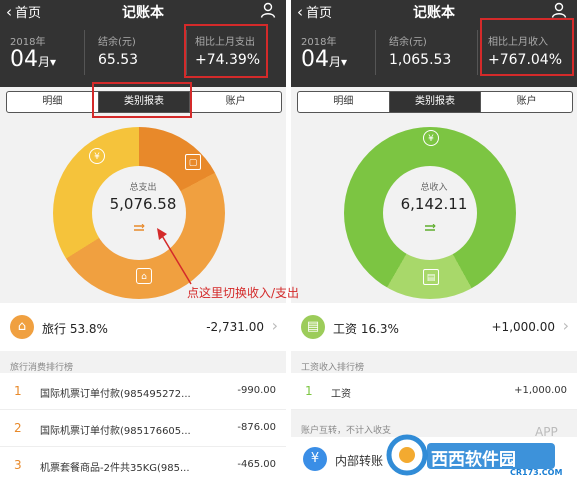 The height and width of the screenshot is (484, 577). Describe the element at coordinates (366, 329) in the screenshot. I see `category-label: 工资 16.3%` at that location.